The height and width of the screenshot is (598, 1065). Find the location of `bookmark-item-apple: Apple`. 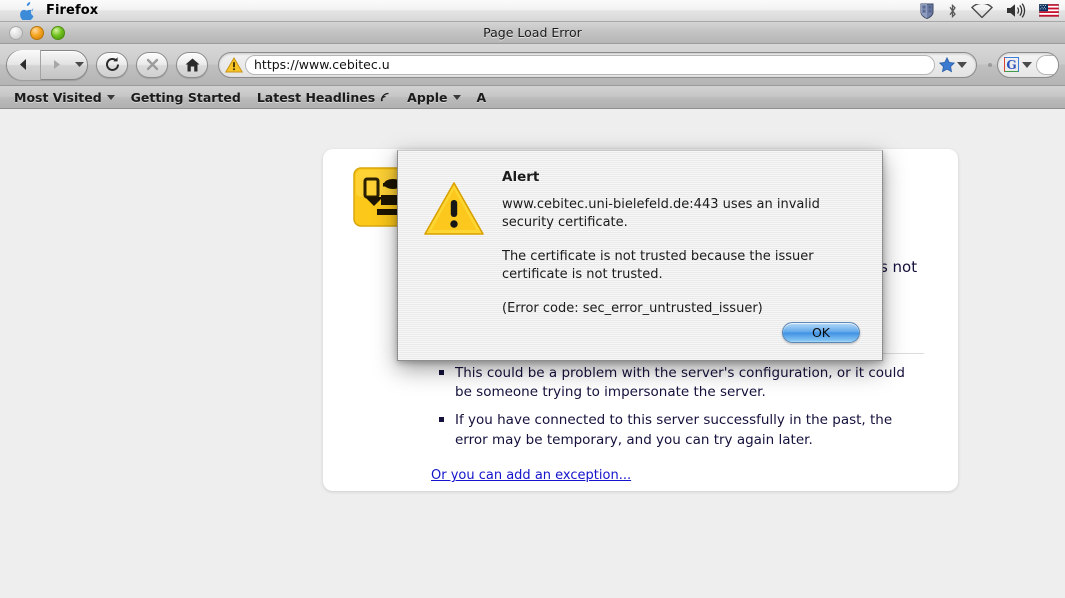

bookmark-item-apple: Apple is located at coordinates (433, 97).